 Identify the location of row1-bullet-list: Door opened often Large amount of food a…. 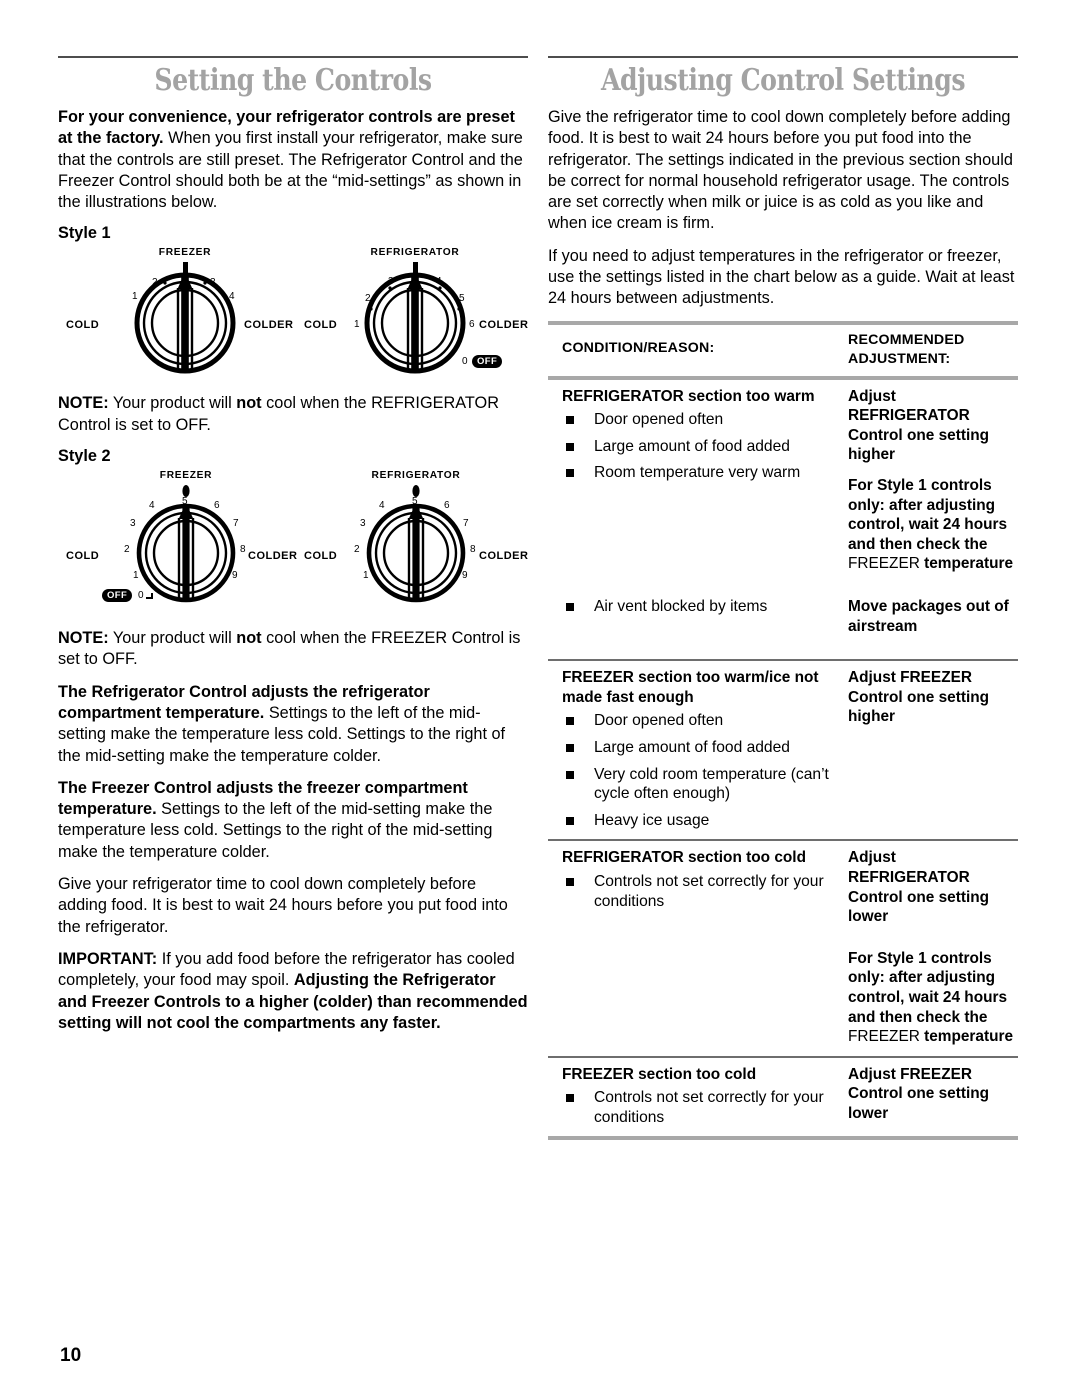
(701, 446).